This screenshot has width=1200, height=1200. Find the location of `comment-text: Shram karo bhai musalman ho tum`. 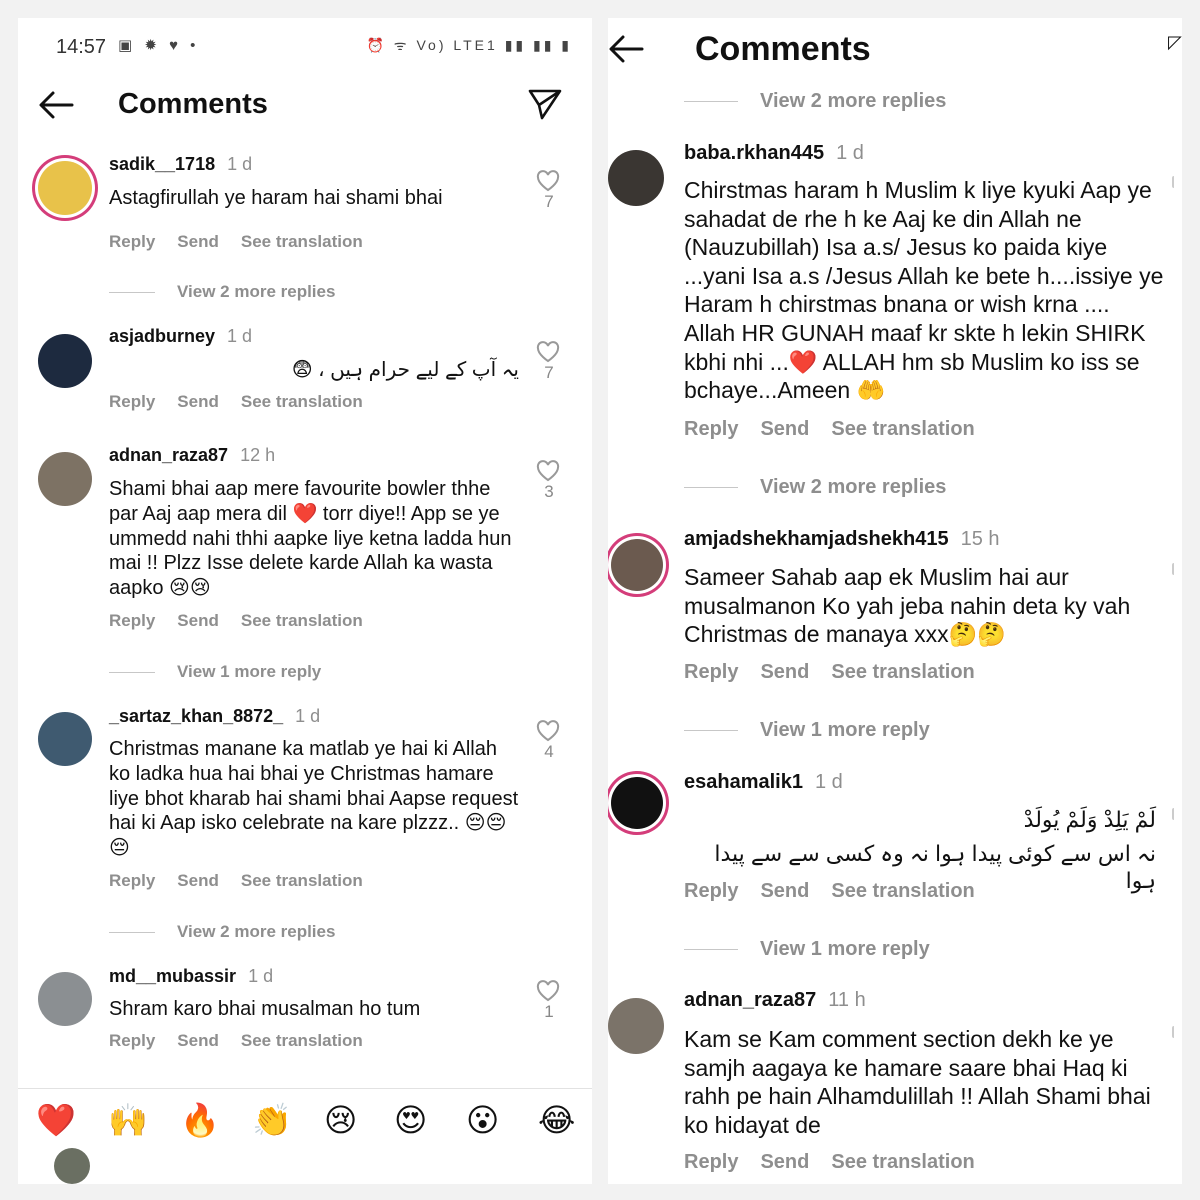

comment-text: Shram karo bhai musalman ho tum is located at coordinates (265, 1009).